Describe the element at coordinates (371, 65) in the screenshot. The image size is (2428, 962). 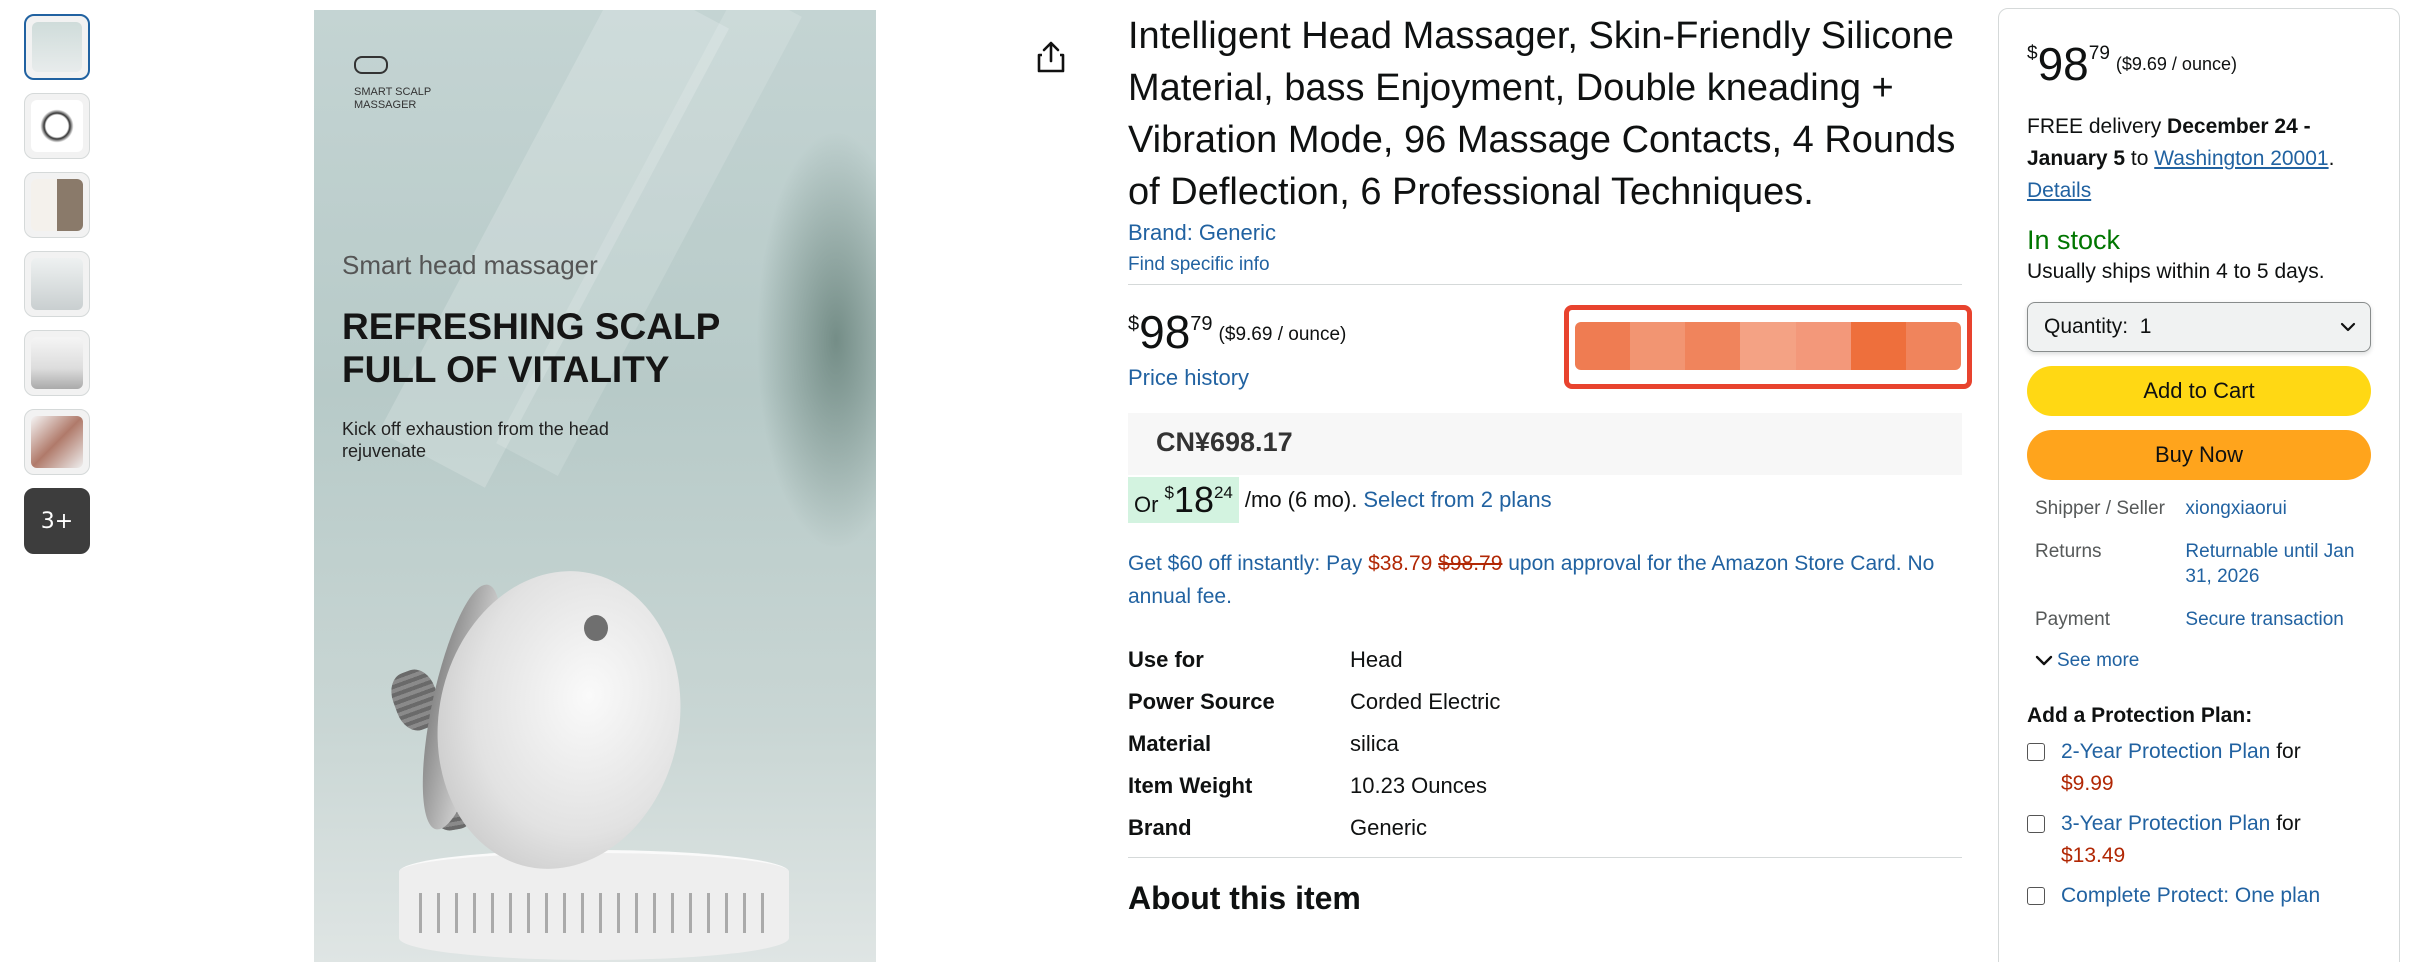
I see `massager-logo-icon` at that location.